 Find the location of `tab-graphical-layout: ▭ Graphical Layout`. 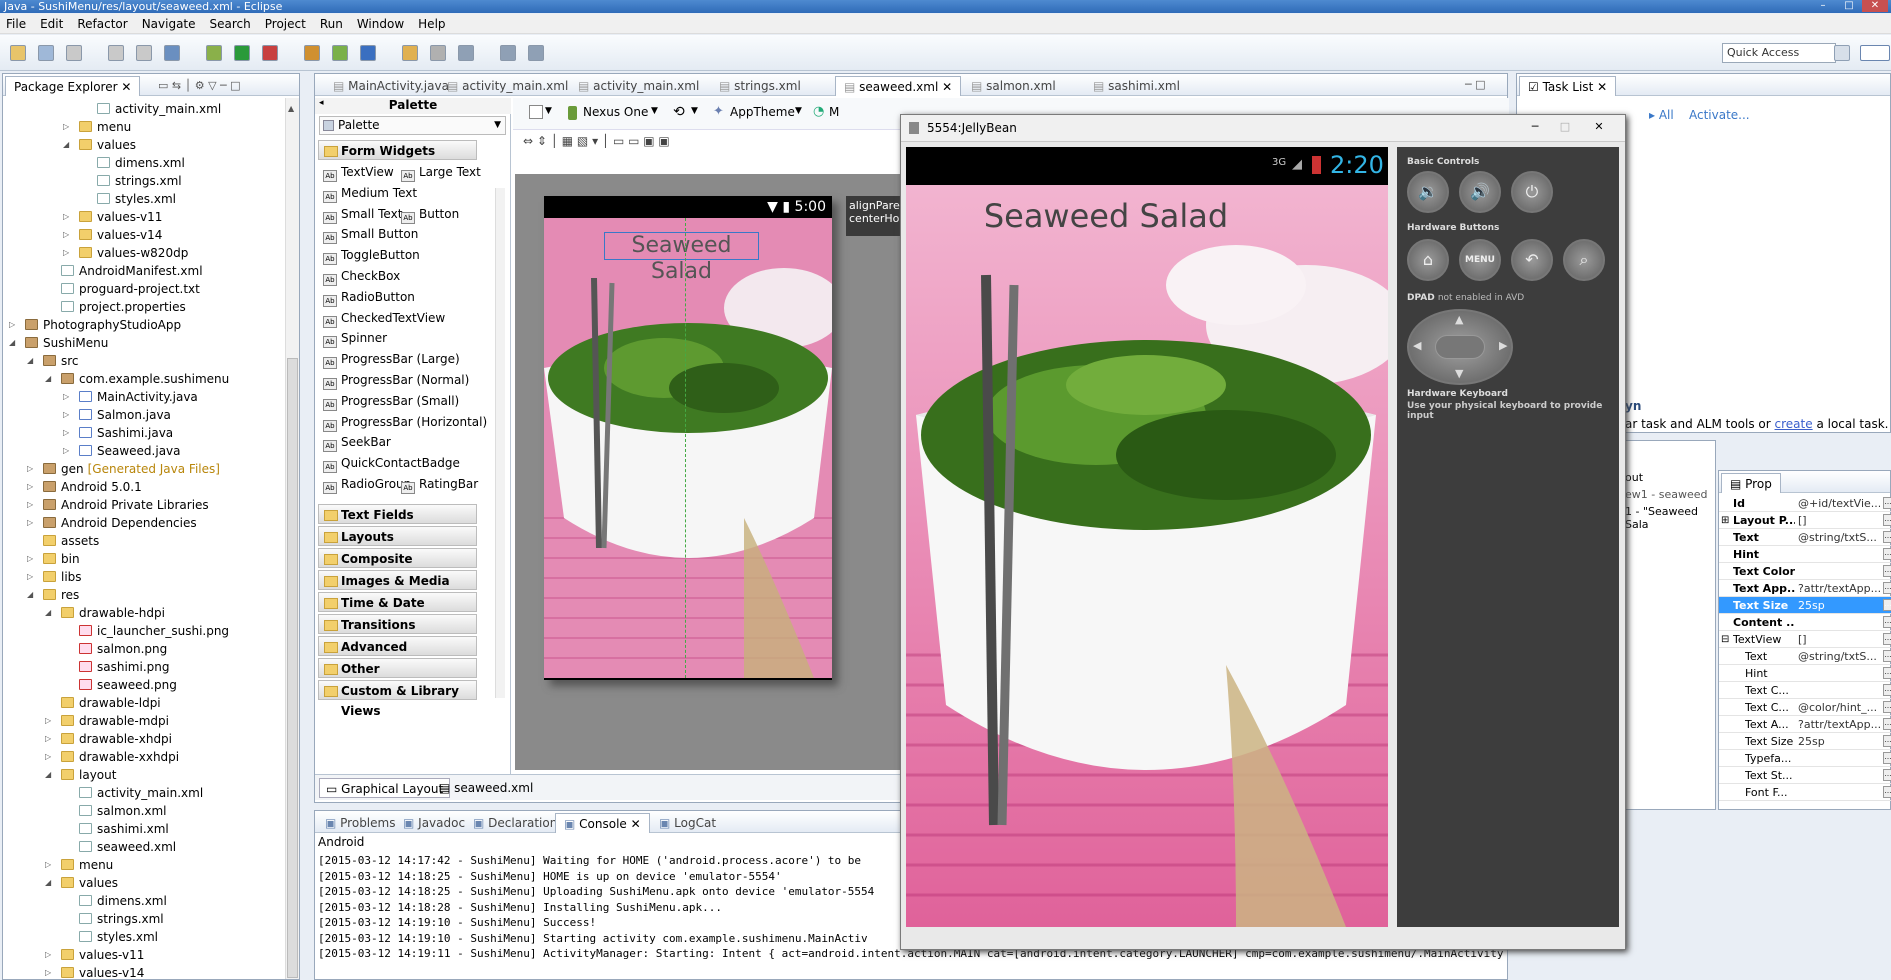

tab-graphical-layout: ▭ Graphical Layout is located at coordinates (385, 788).